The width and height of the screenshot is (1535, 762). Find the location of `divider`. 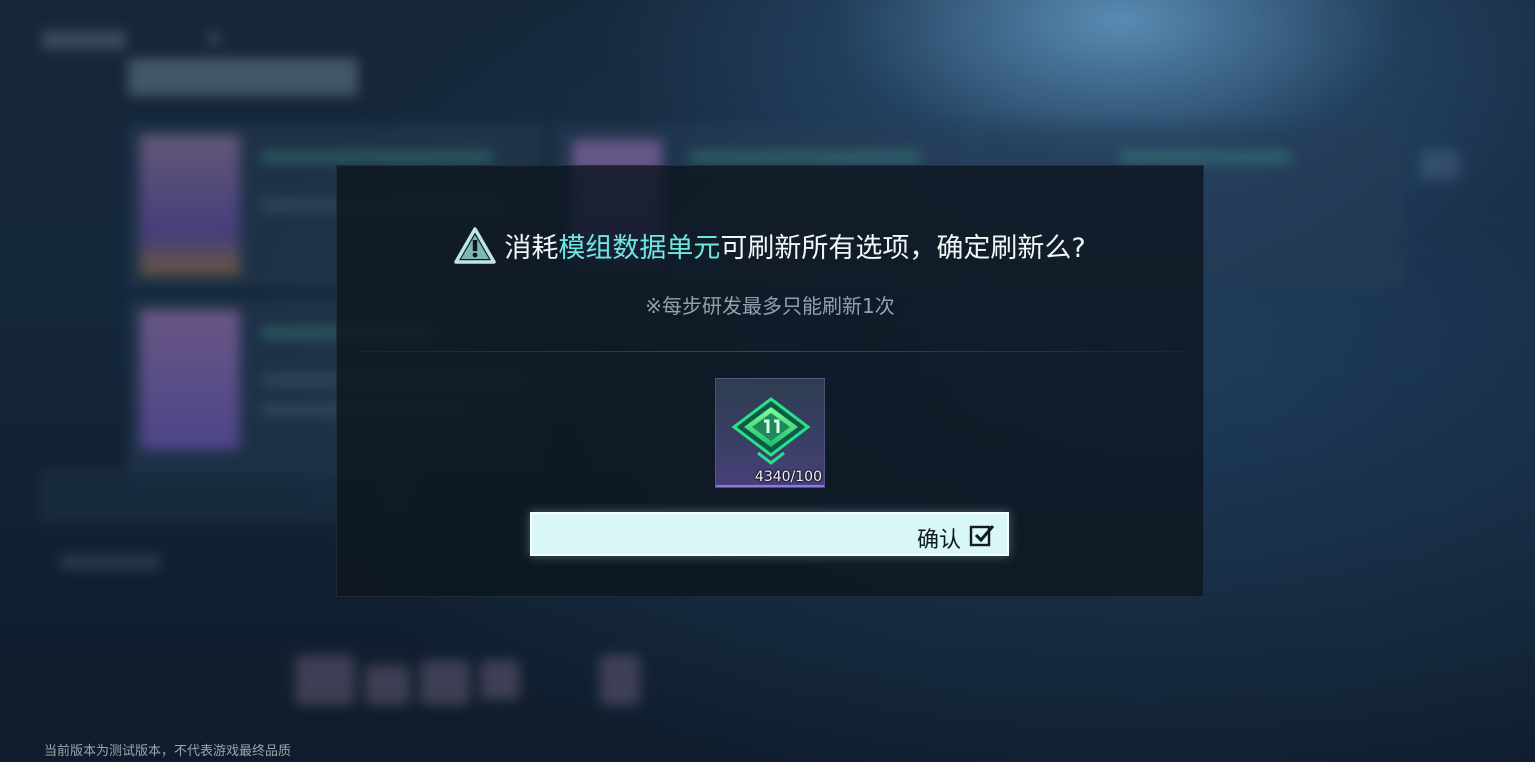

divider is located at coordinates (770, 351).